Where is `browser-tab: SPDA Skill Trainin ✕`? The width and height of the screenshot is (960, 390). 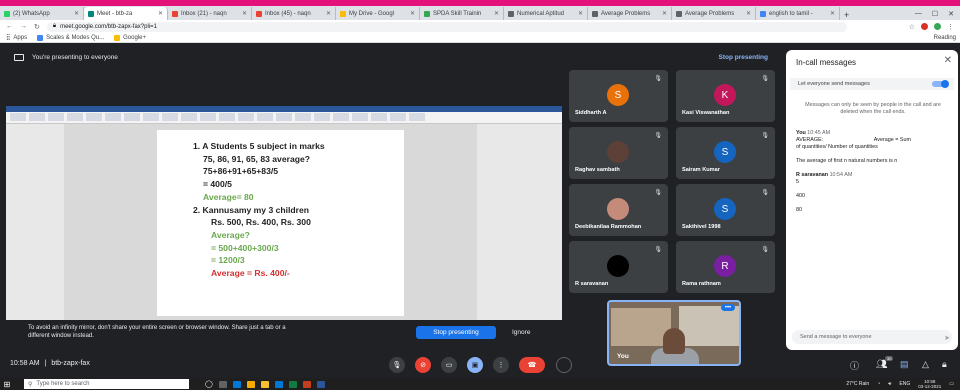 browser-tab: SPDA Skill Trainin ✕ is located at coordinates (462, 13).